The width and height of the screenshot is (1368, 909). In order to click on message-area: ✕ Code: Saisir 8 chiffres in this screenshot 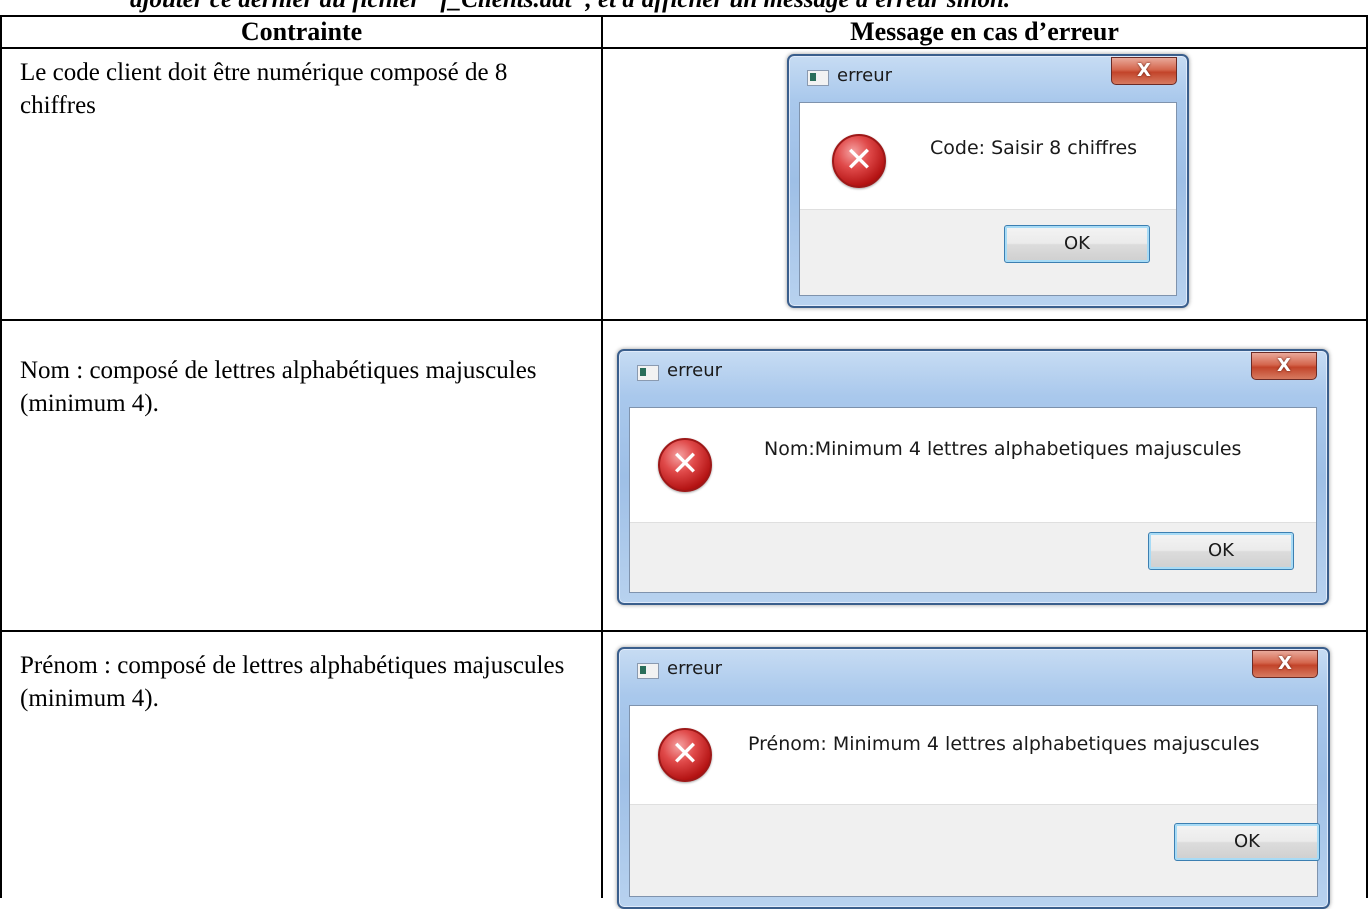, I will do `click(988, 156)`.